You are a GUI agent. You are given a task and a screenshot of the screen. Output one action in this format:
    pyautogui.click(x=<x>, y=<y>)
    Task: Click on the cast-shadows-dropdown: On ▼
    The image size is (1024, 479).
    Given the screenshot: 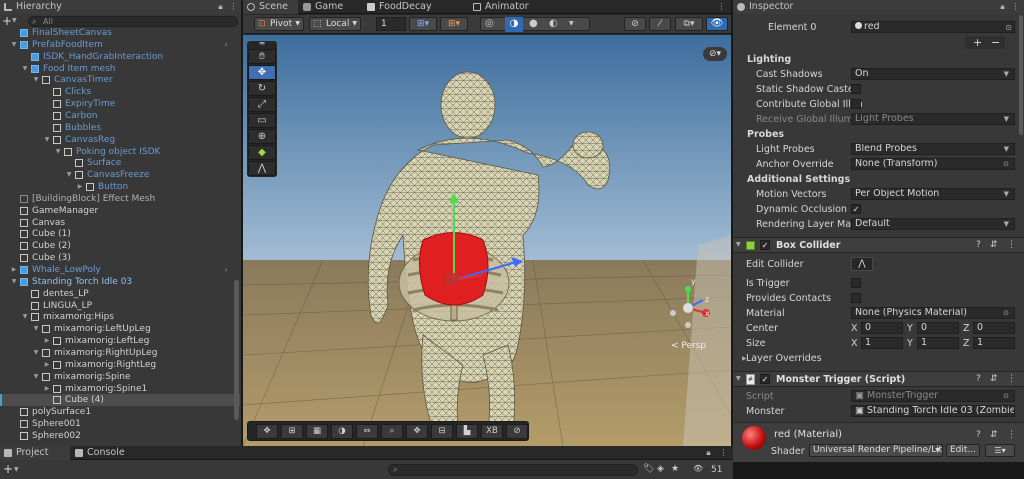 What is the action you would take?
    pyautogui.click(x=933, y=74)
    